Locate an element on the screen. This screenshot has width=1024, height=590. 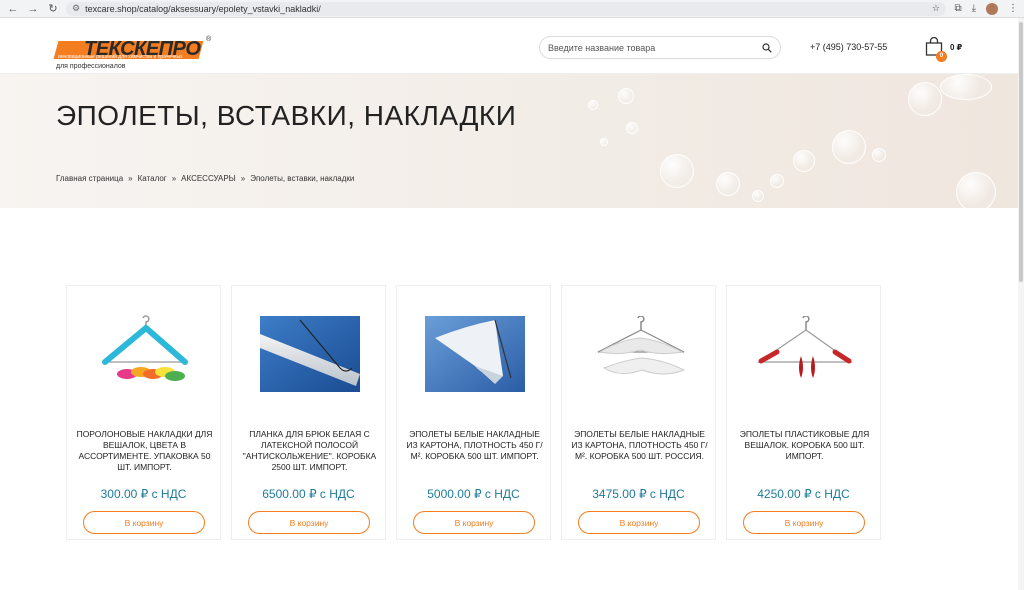
breadcrumb-catalog: Каталог is located at coordinates (152, 178).